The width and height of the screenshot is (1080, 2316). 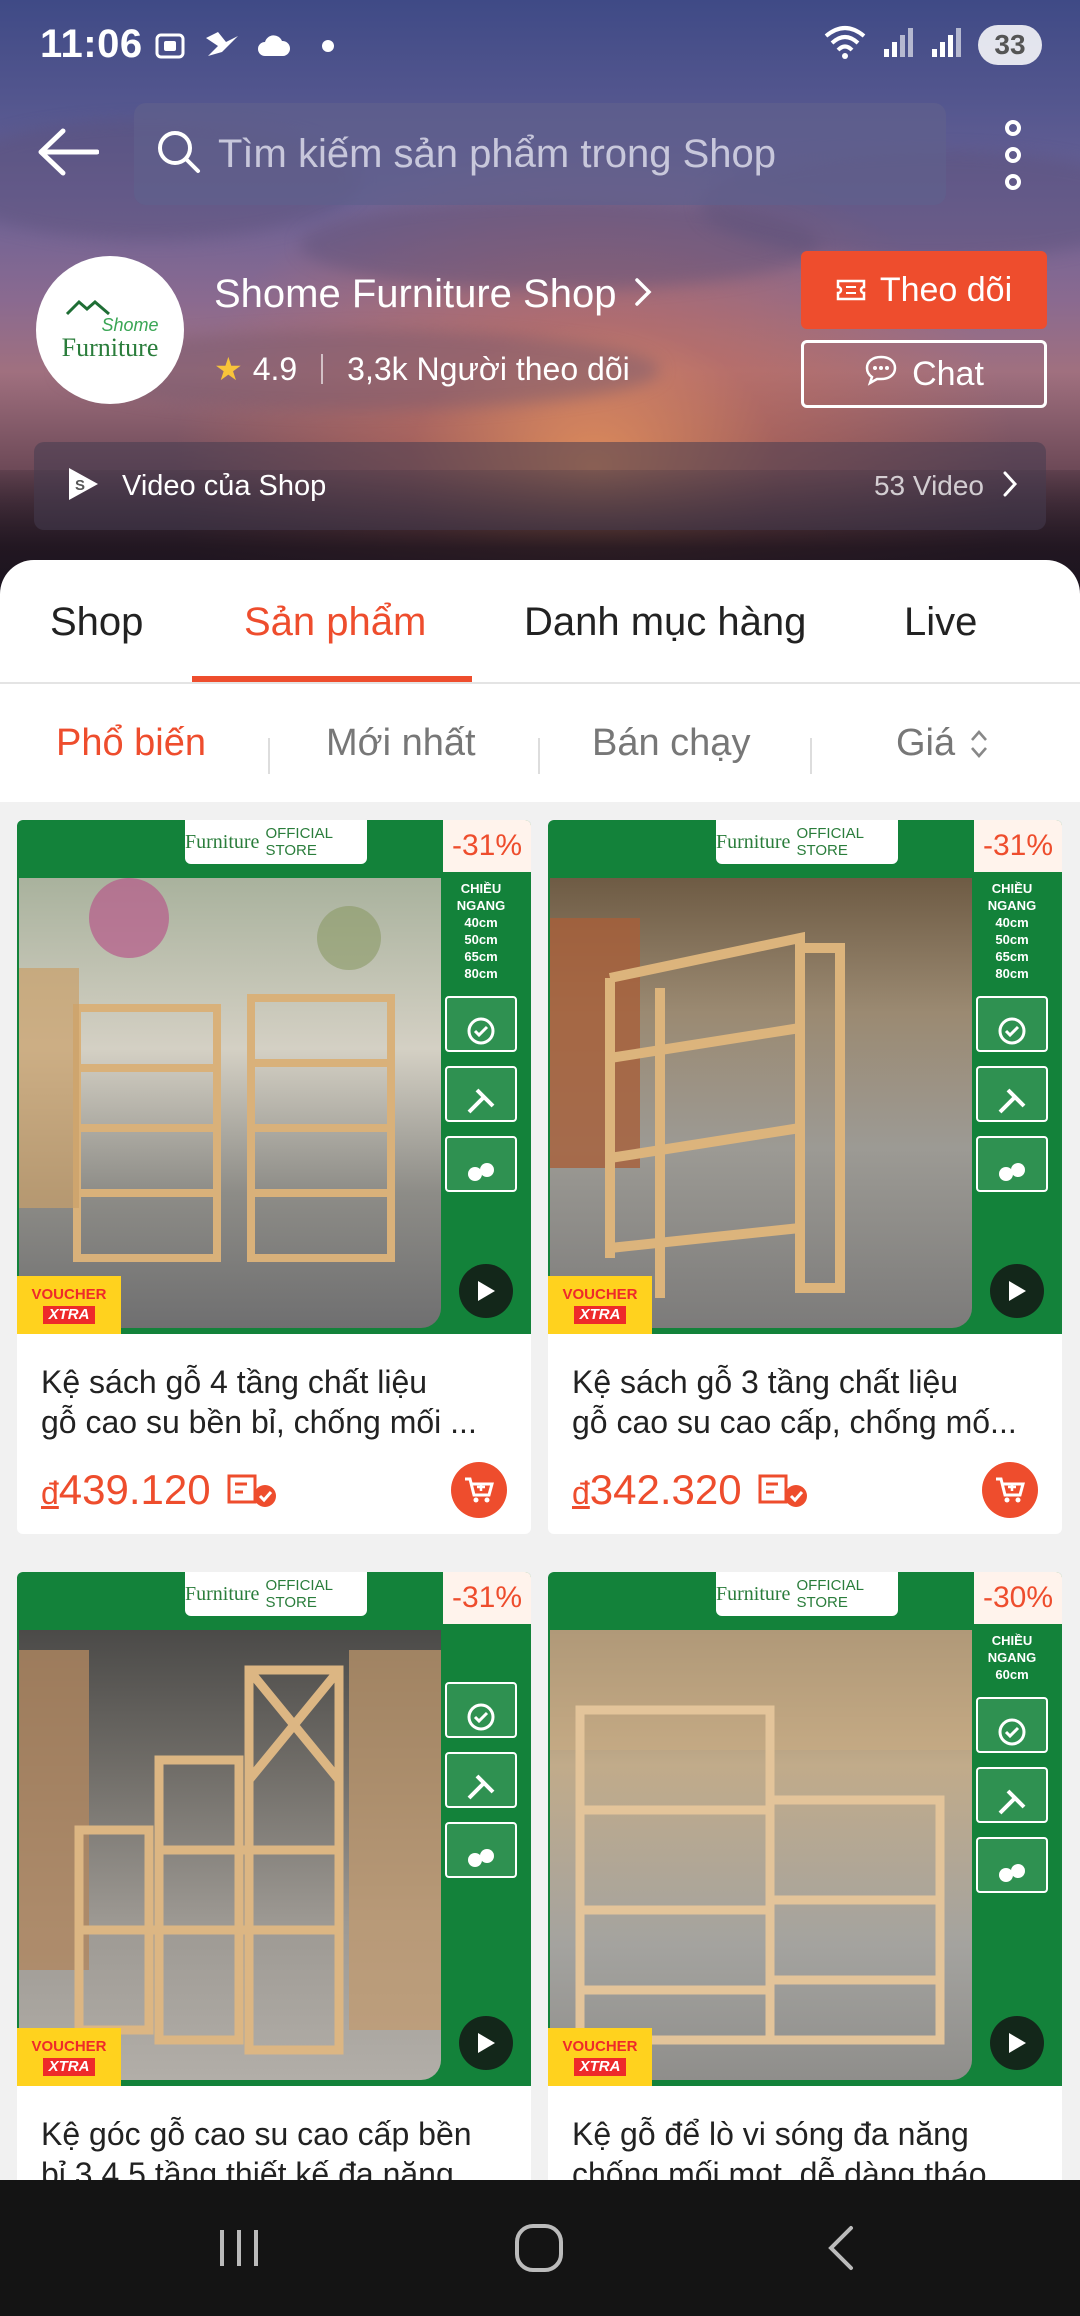 I want to click on back-chevron-icon, so click(x=840, y=2248).